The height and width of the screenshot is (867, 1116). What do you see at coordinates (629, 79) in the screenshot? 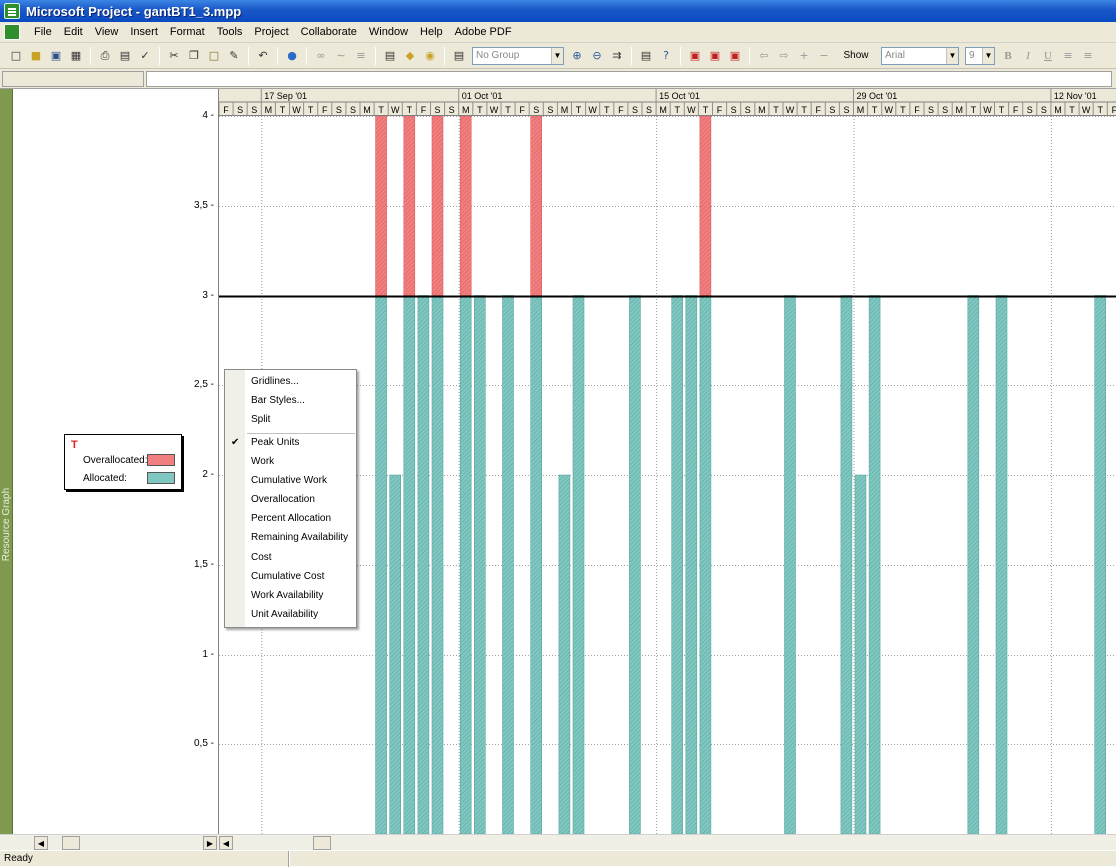
I see `entry-bar-field` at bounding box center [629, 79].